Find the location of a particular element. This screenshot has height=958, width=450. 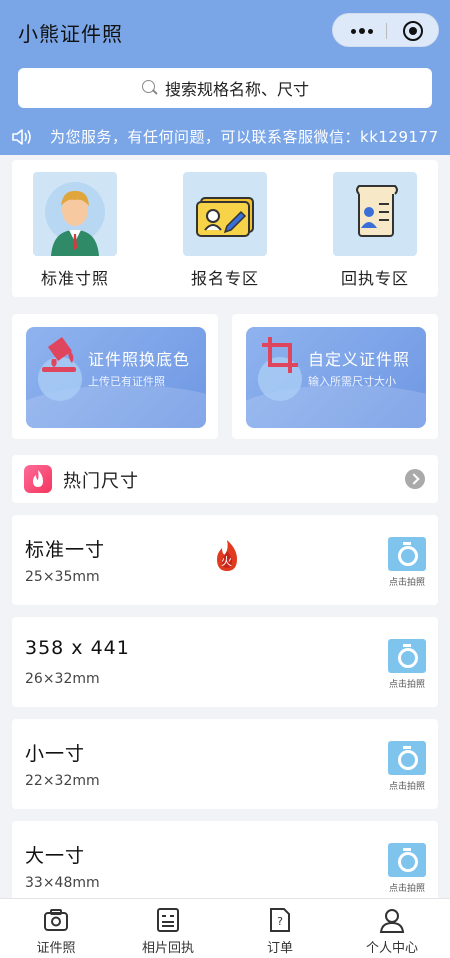

hot-badge-text: 火 is located at coordinates (226, 561).